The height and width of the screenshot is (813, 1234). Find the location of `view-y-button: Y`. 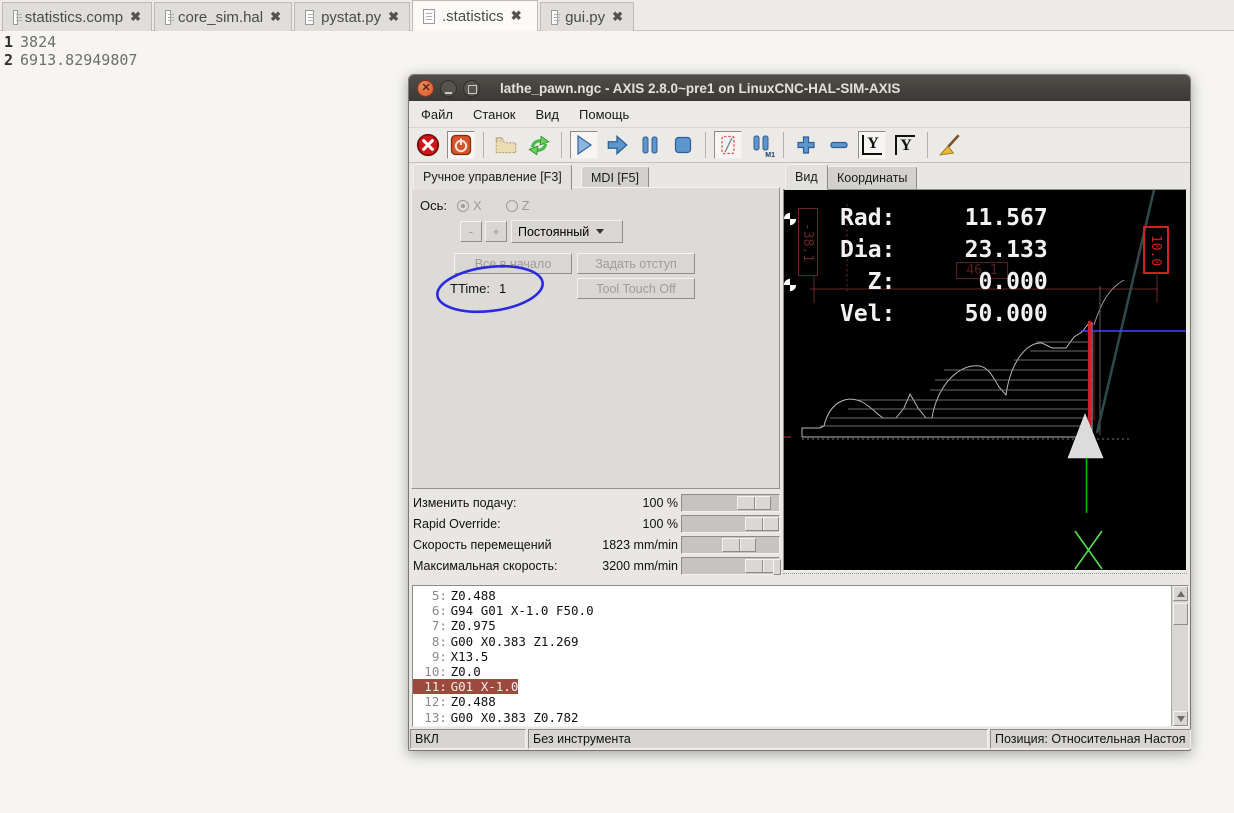

view-y-button: Y is located at coordinates (872, 145).